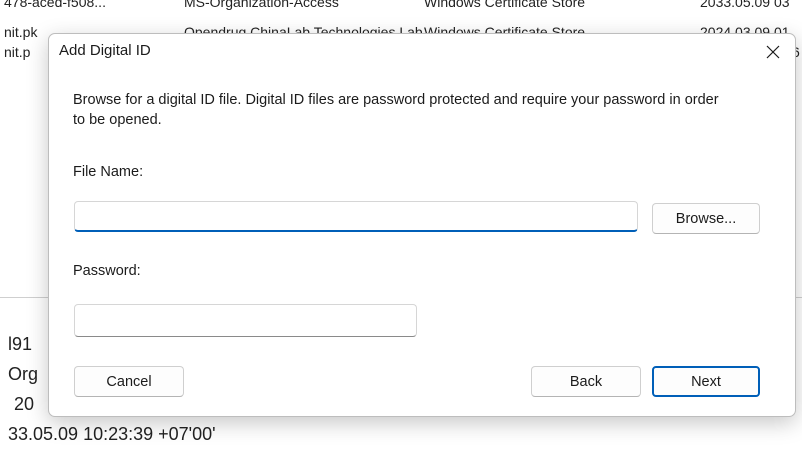 The width and height of the screenshot is (802, 451). I want to click on file-name-field, so click(356, 216).